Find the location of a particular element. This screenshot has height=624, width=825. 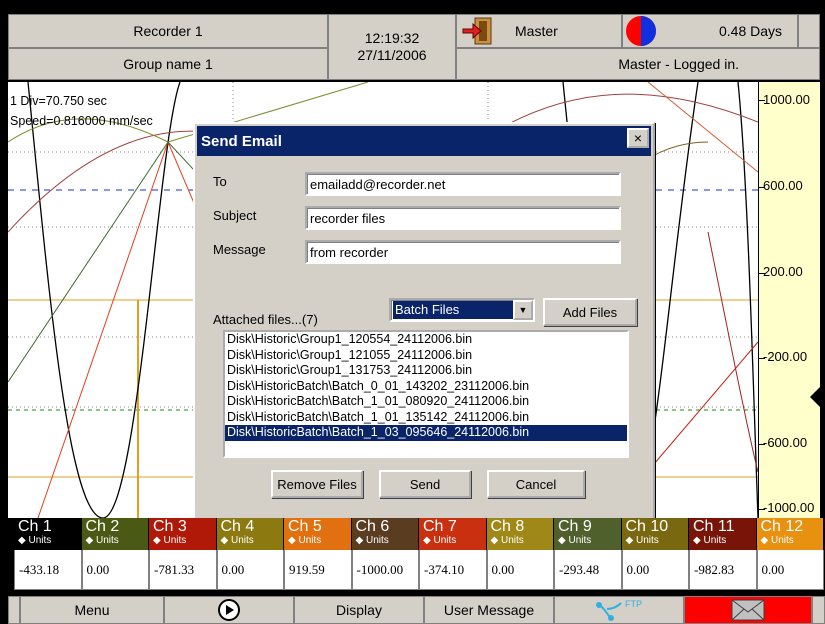

channel-name: Ch 12 is located at coordinates (782, 526).